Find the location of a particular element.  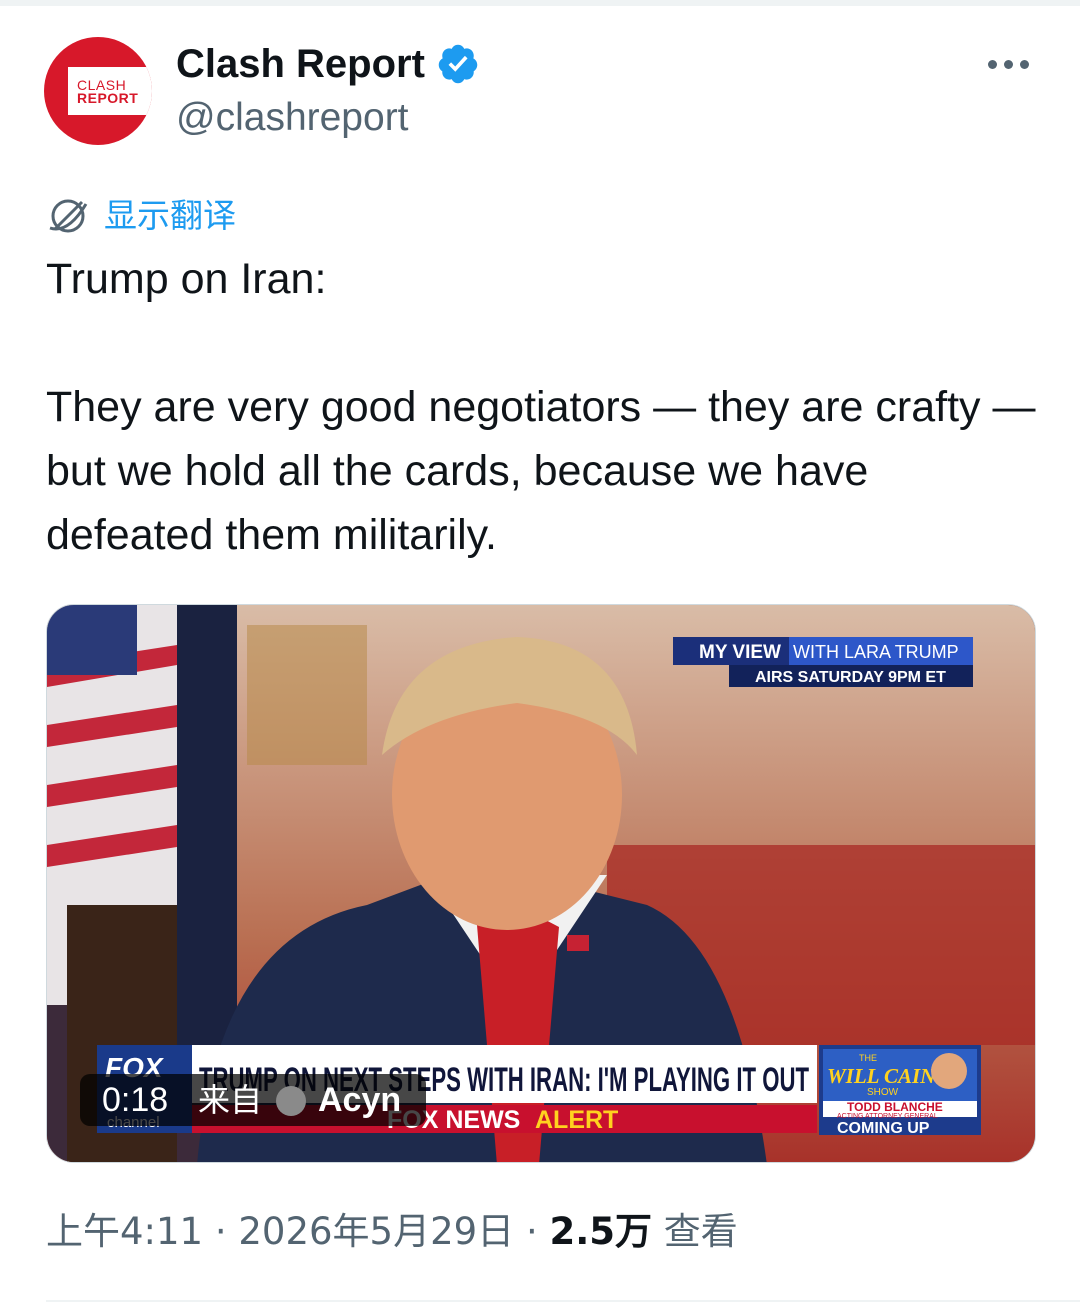

top-divider is located at coordinates (540, 3).